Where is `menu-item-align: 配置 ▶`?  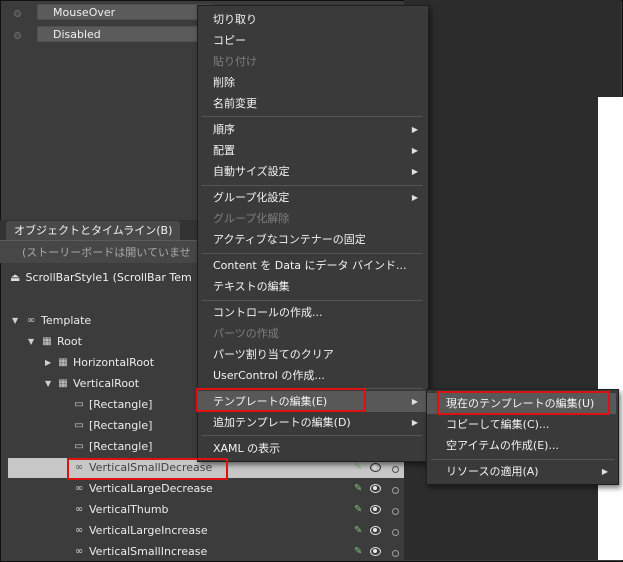 menu-item-align: 配置 ▶ is located at coordinates (312, 150).